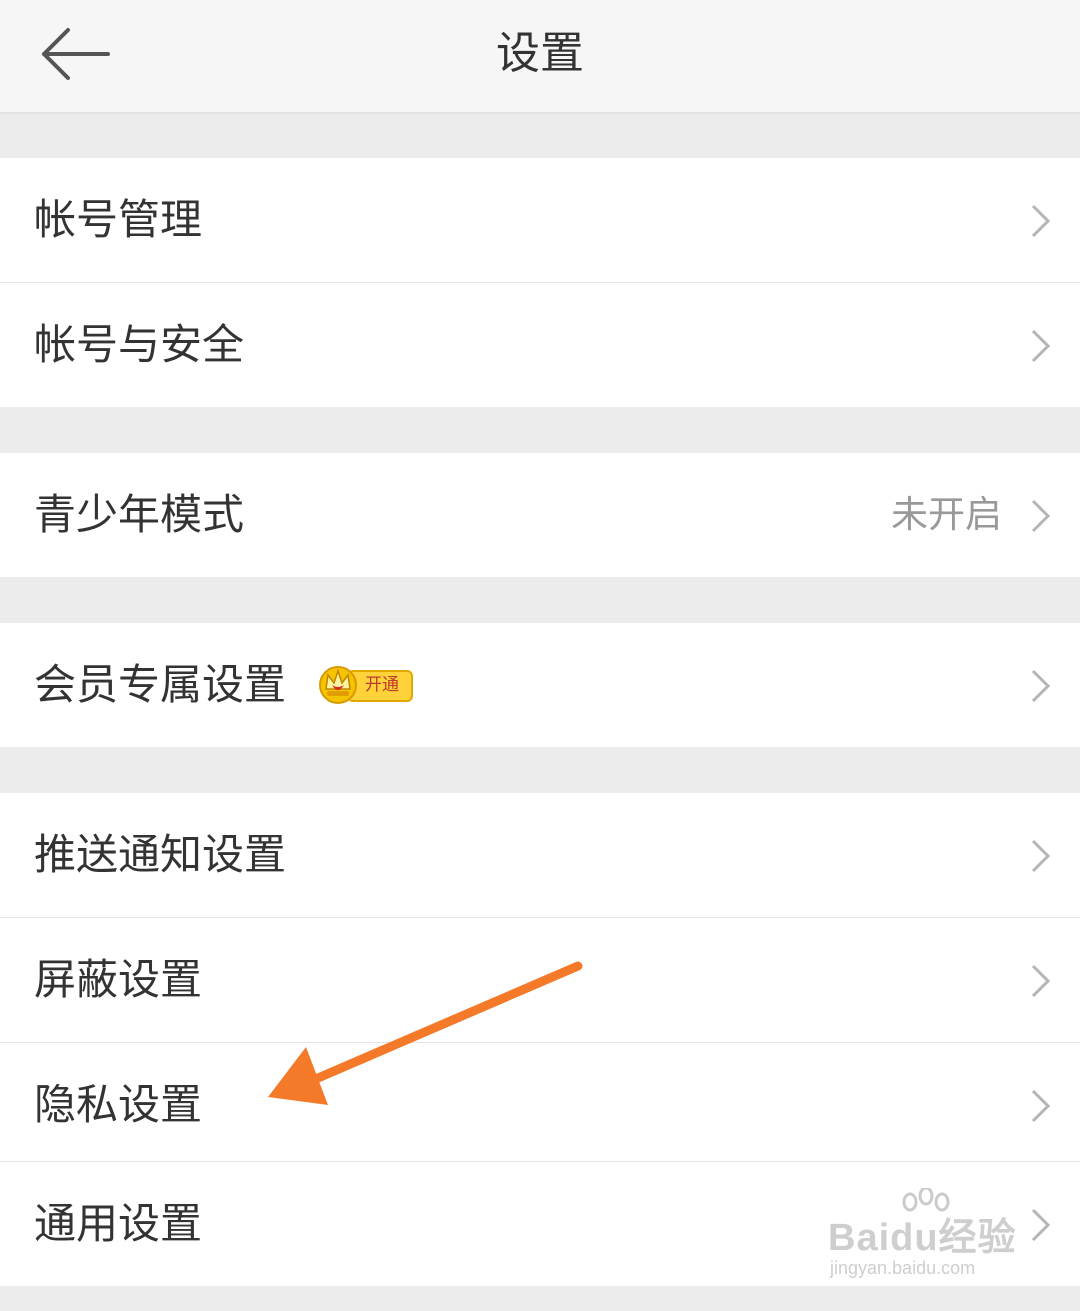  Describe the element at coordinates (139, 514) in the screenshot. I see `menu-item-label: 青少年模式` at that location.